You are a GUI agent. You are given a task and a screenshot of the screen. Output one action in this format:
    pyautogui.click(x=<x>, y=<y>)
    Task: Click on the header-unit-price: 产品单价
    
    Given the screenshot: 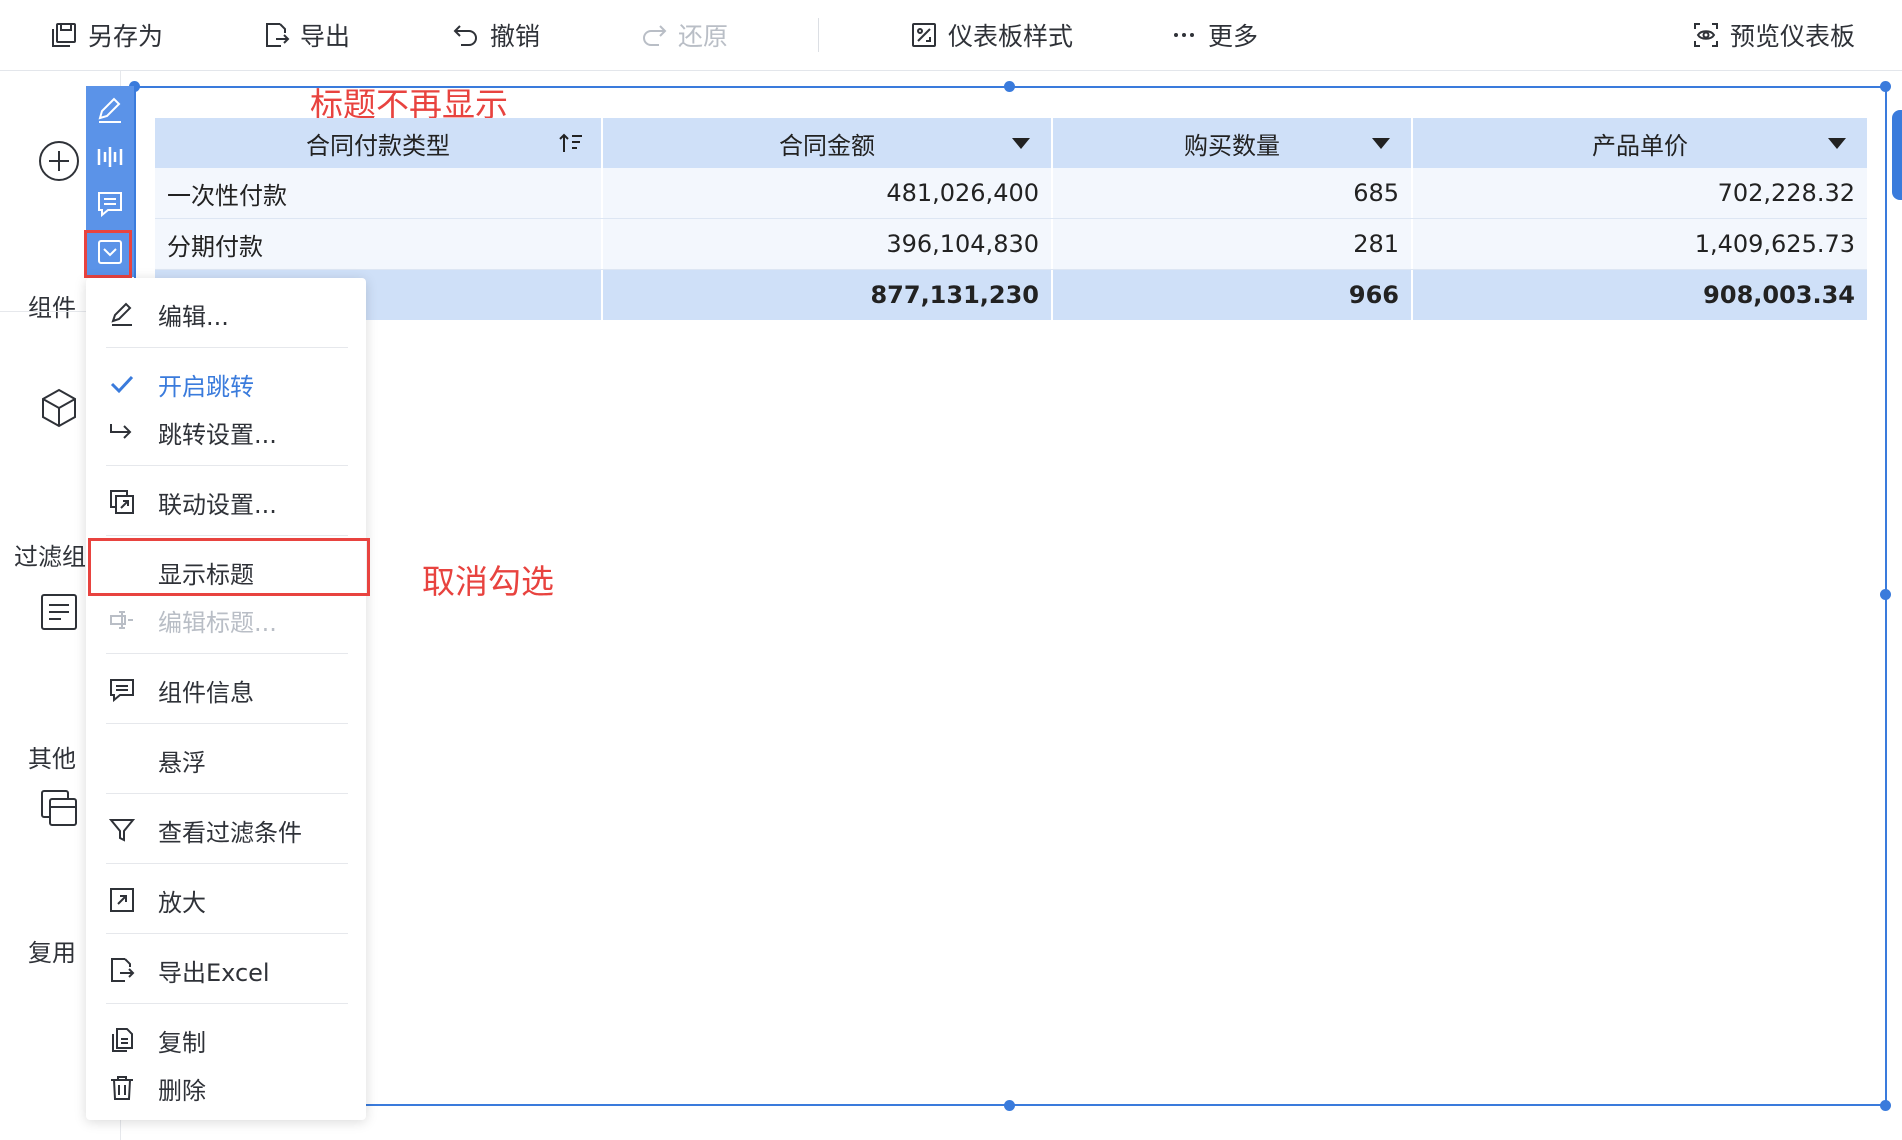 What is the action you would take?
    pyautogui.click(x=1640, y=143)
    